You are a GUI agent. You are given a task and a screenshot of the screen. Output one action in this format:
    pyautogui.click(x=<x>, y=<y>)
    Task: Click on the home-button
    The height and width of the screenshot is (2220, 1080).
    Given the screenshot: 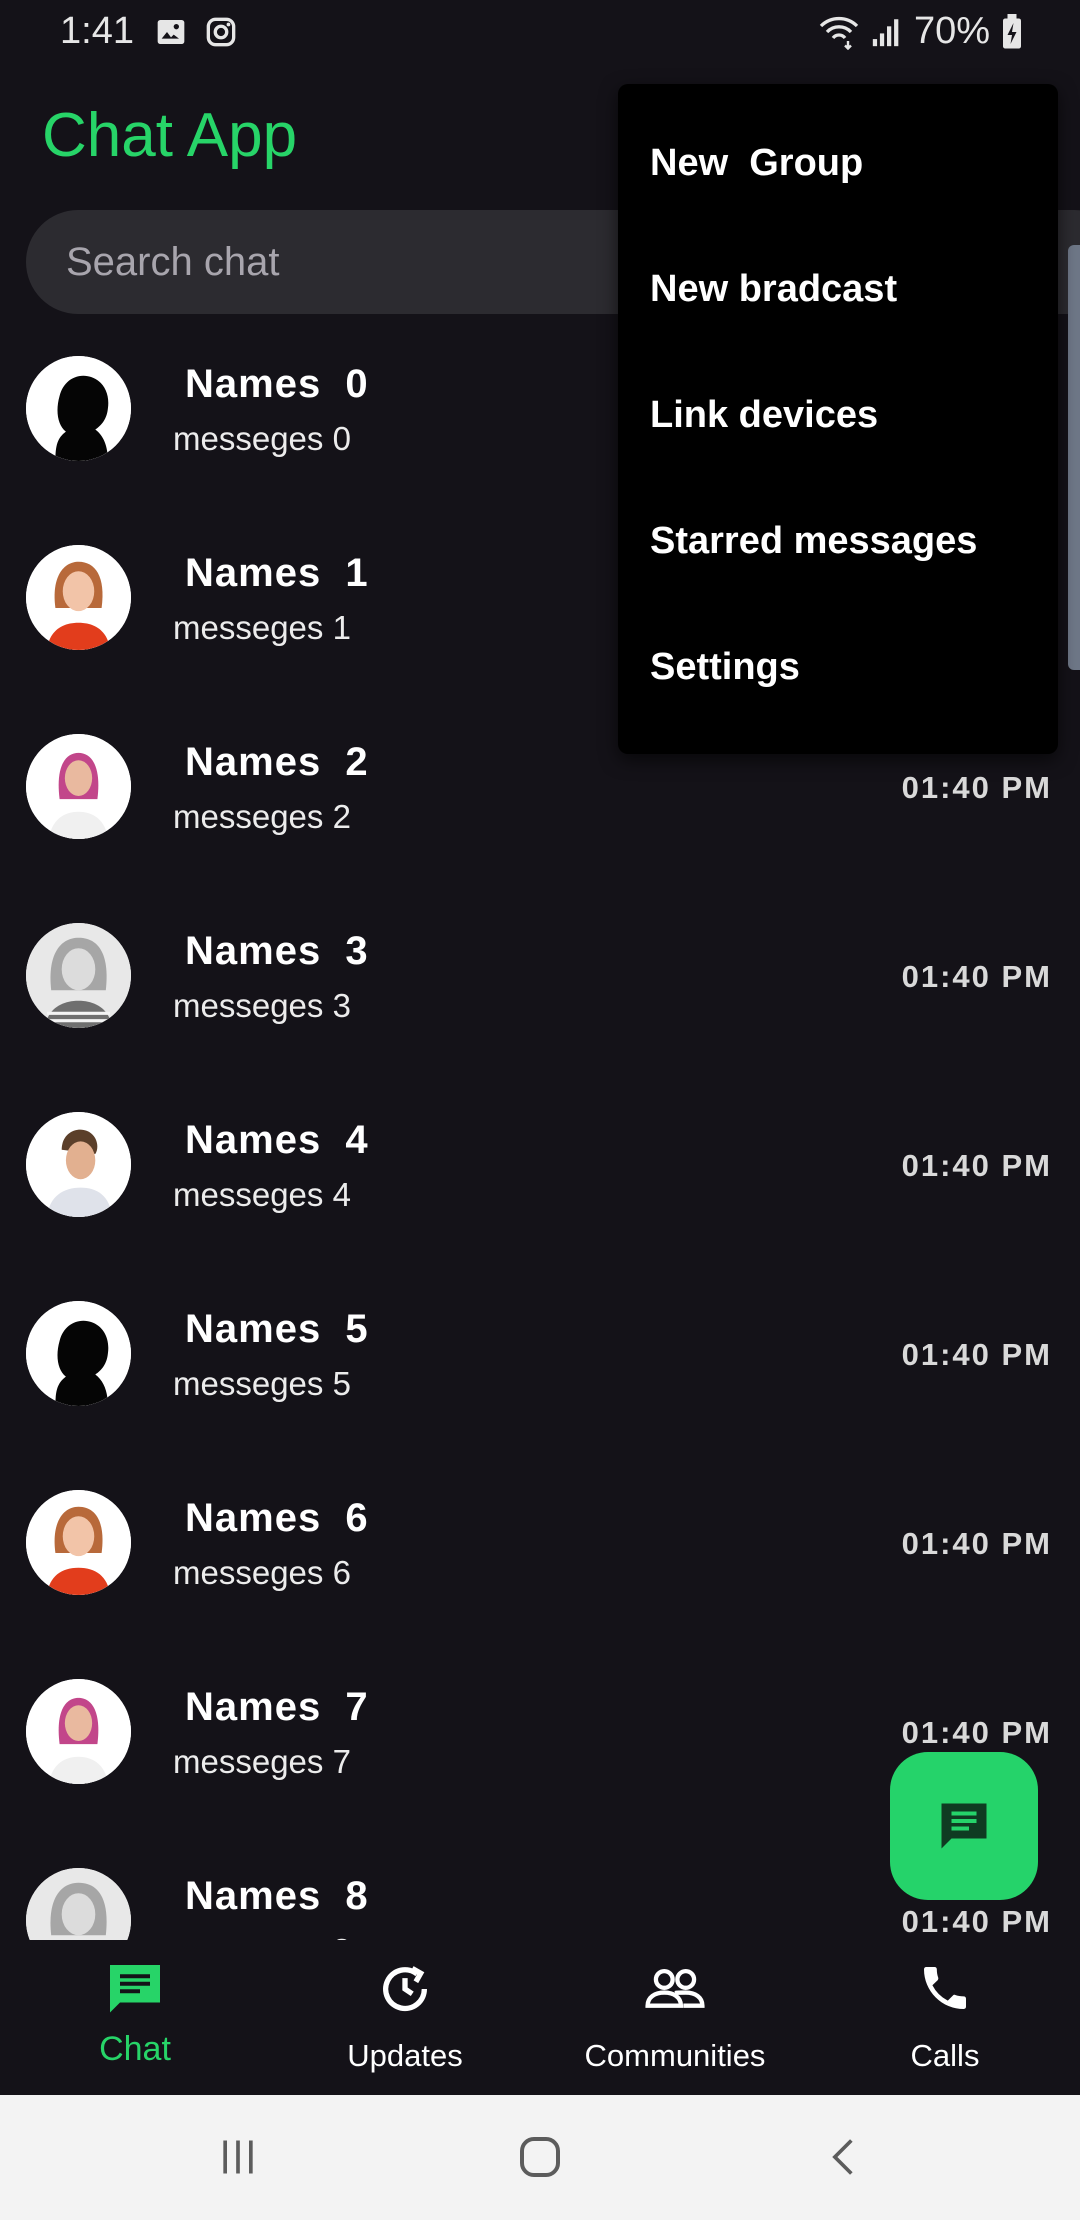 What is the action you would take?
    pyautogui.click(x=540, y=2157)
    